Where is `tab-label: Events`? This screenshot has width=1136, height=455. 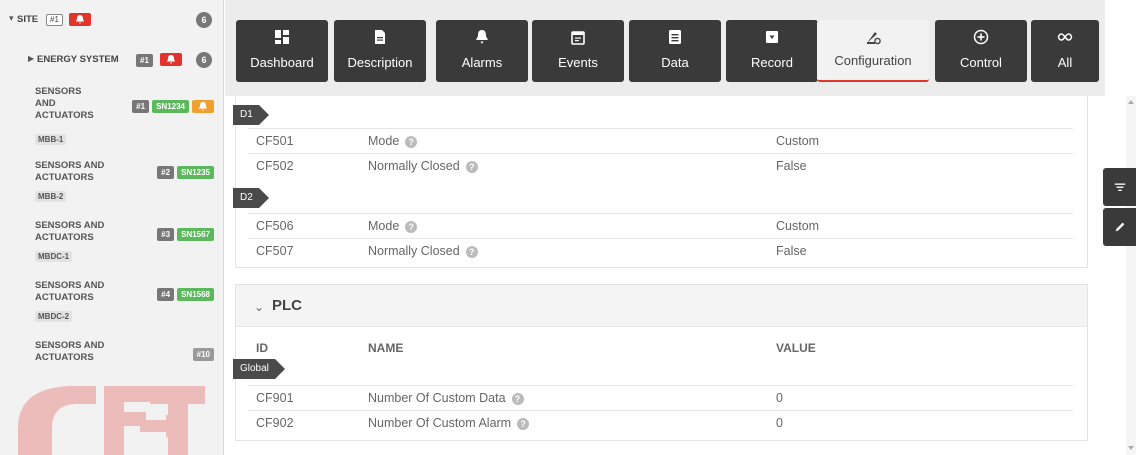
tab-label: Events is located at coordinates (578, 62).